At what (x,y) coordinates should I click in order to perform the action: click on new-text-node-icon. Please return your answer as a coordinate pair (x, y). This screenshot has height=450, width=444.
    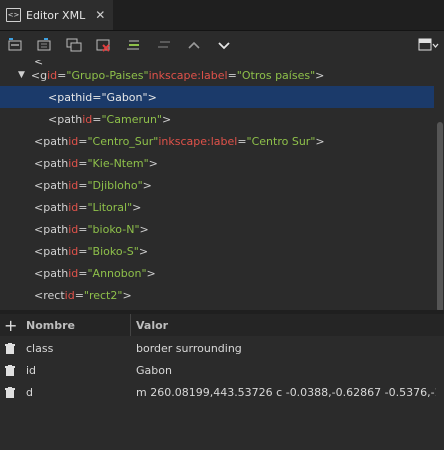
    Looking at the image, I should click on (44, 45).